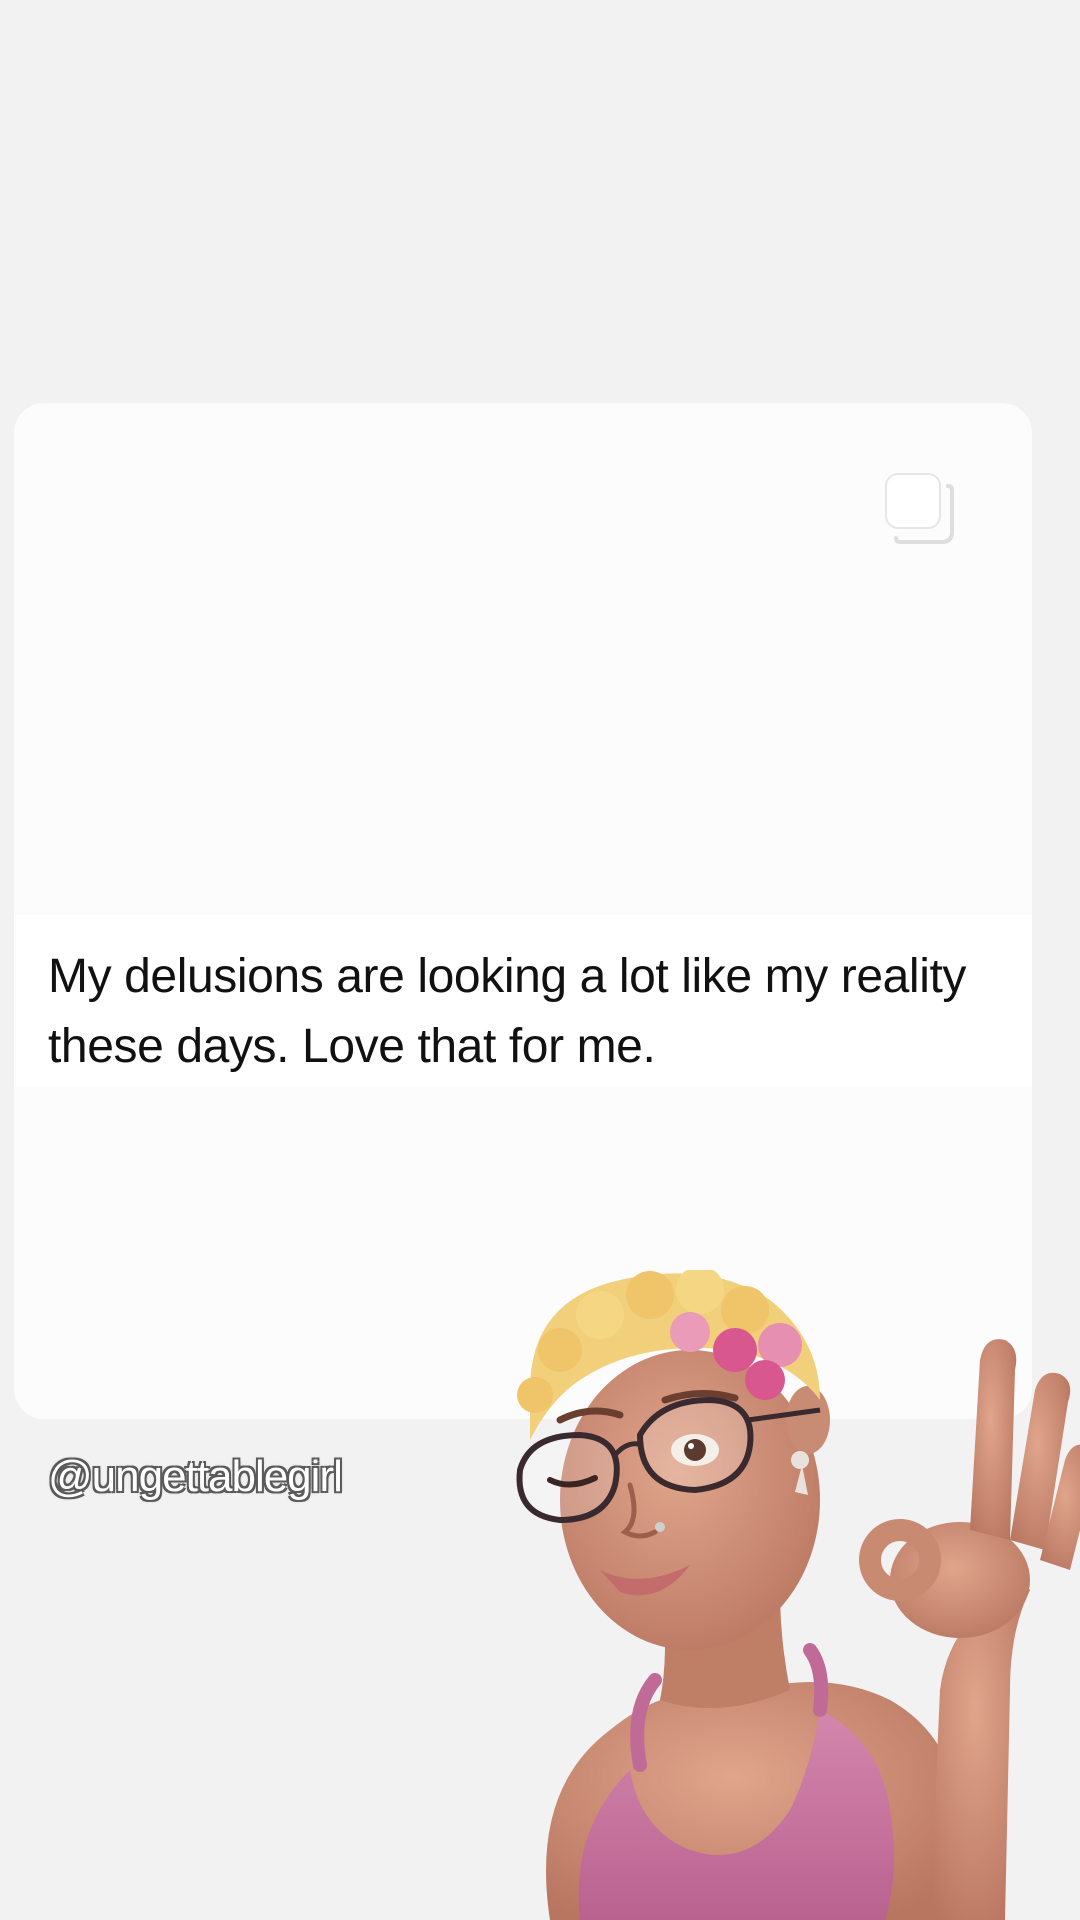 This screenshot has width=1080, height=1920. Describe the element at coordinates (195, 1477) in the screenshot. I see `username-sticker: @ungettablegirl` at that location.